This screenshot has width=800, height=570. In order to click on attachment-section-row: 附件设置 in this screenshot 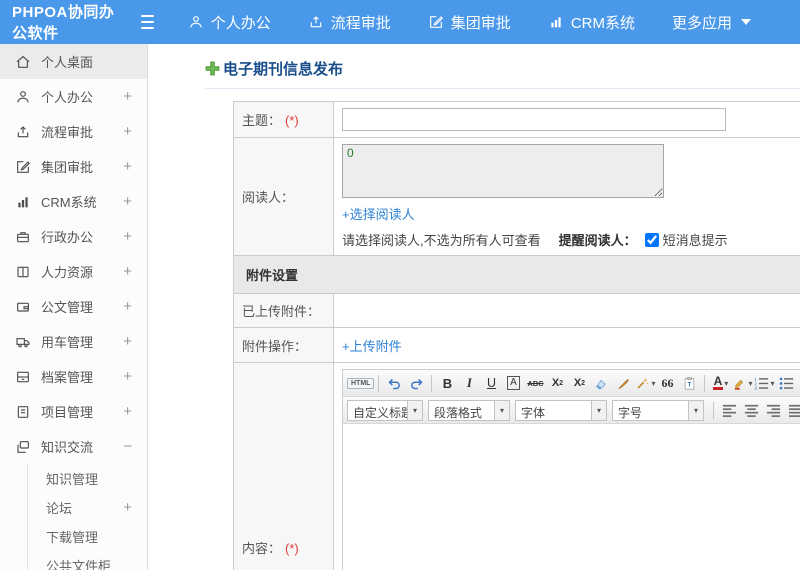, I will do `click(516, 274)`.